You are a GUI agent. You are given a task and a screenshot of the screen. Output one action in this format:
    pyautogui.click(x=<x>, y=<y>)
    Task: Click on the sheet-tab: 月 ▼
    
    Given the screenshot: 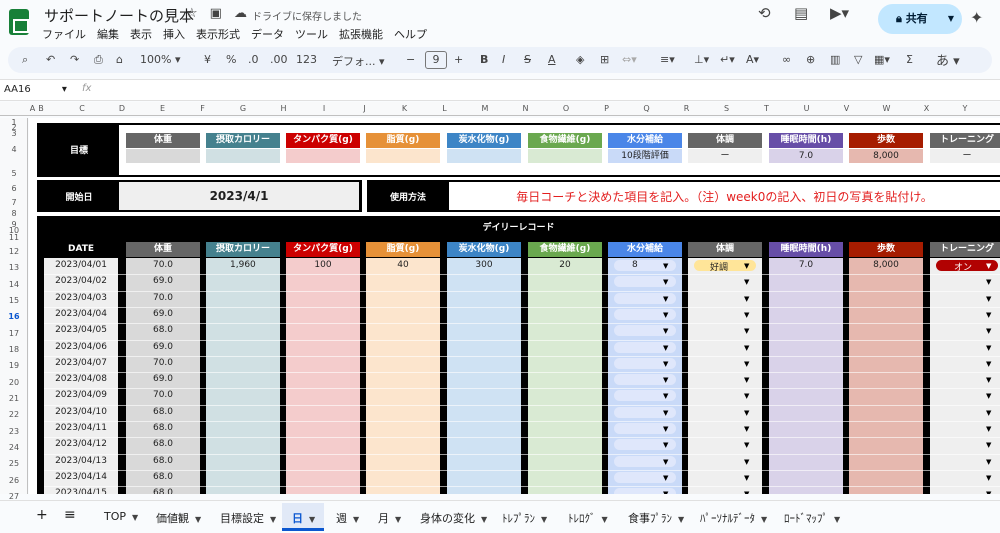 What is the action you would take?
    pyautogui.click(x=389, y=518)
    